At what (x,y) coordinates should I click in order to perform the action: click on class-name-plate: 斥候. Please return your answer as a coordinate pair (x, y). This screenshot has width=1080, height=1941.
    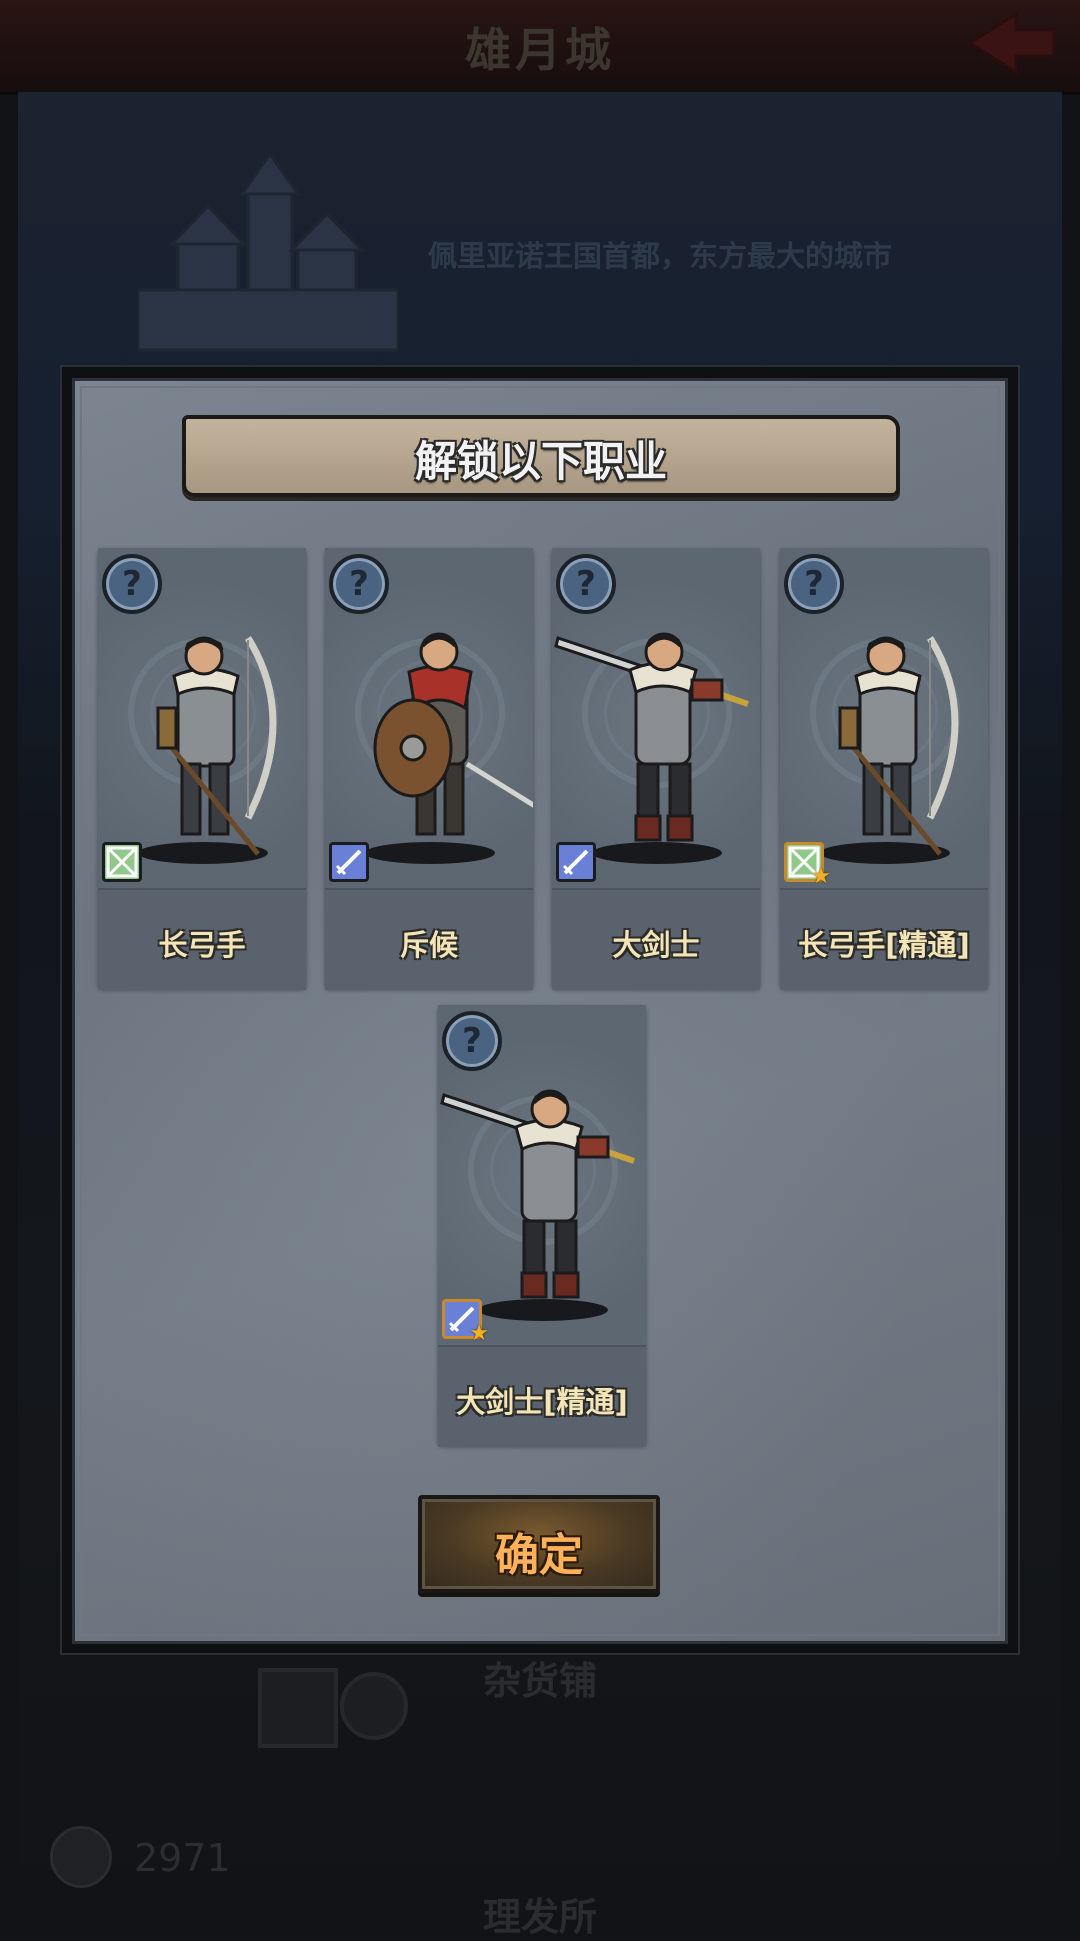
    Looking at the image, I should click on (429, 939).